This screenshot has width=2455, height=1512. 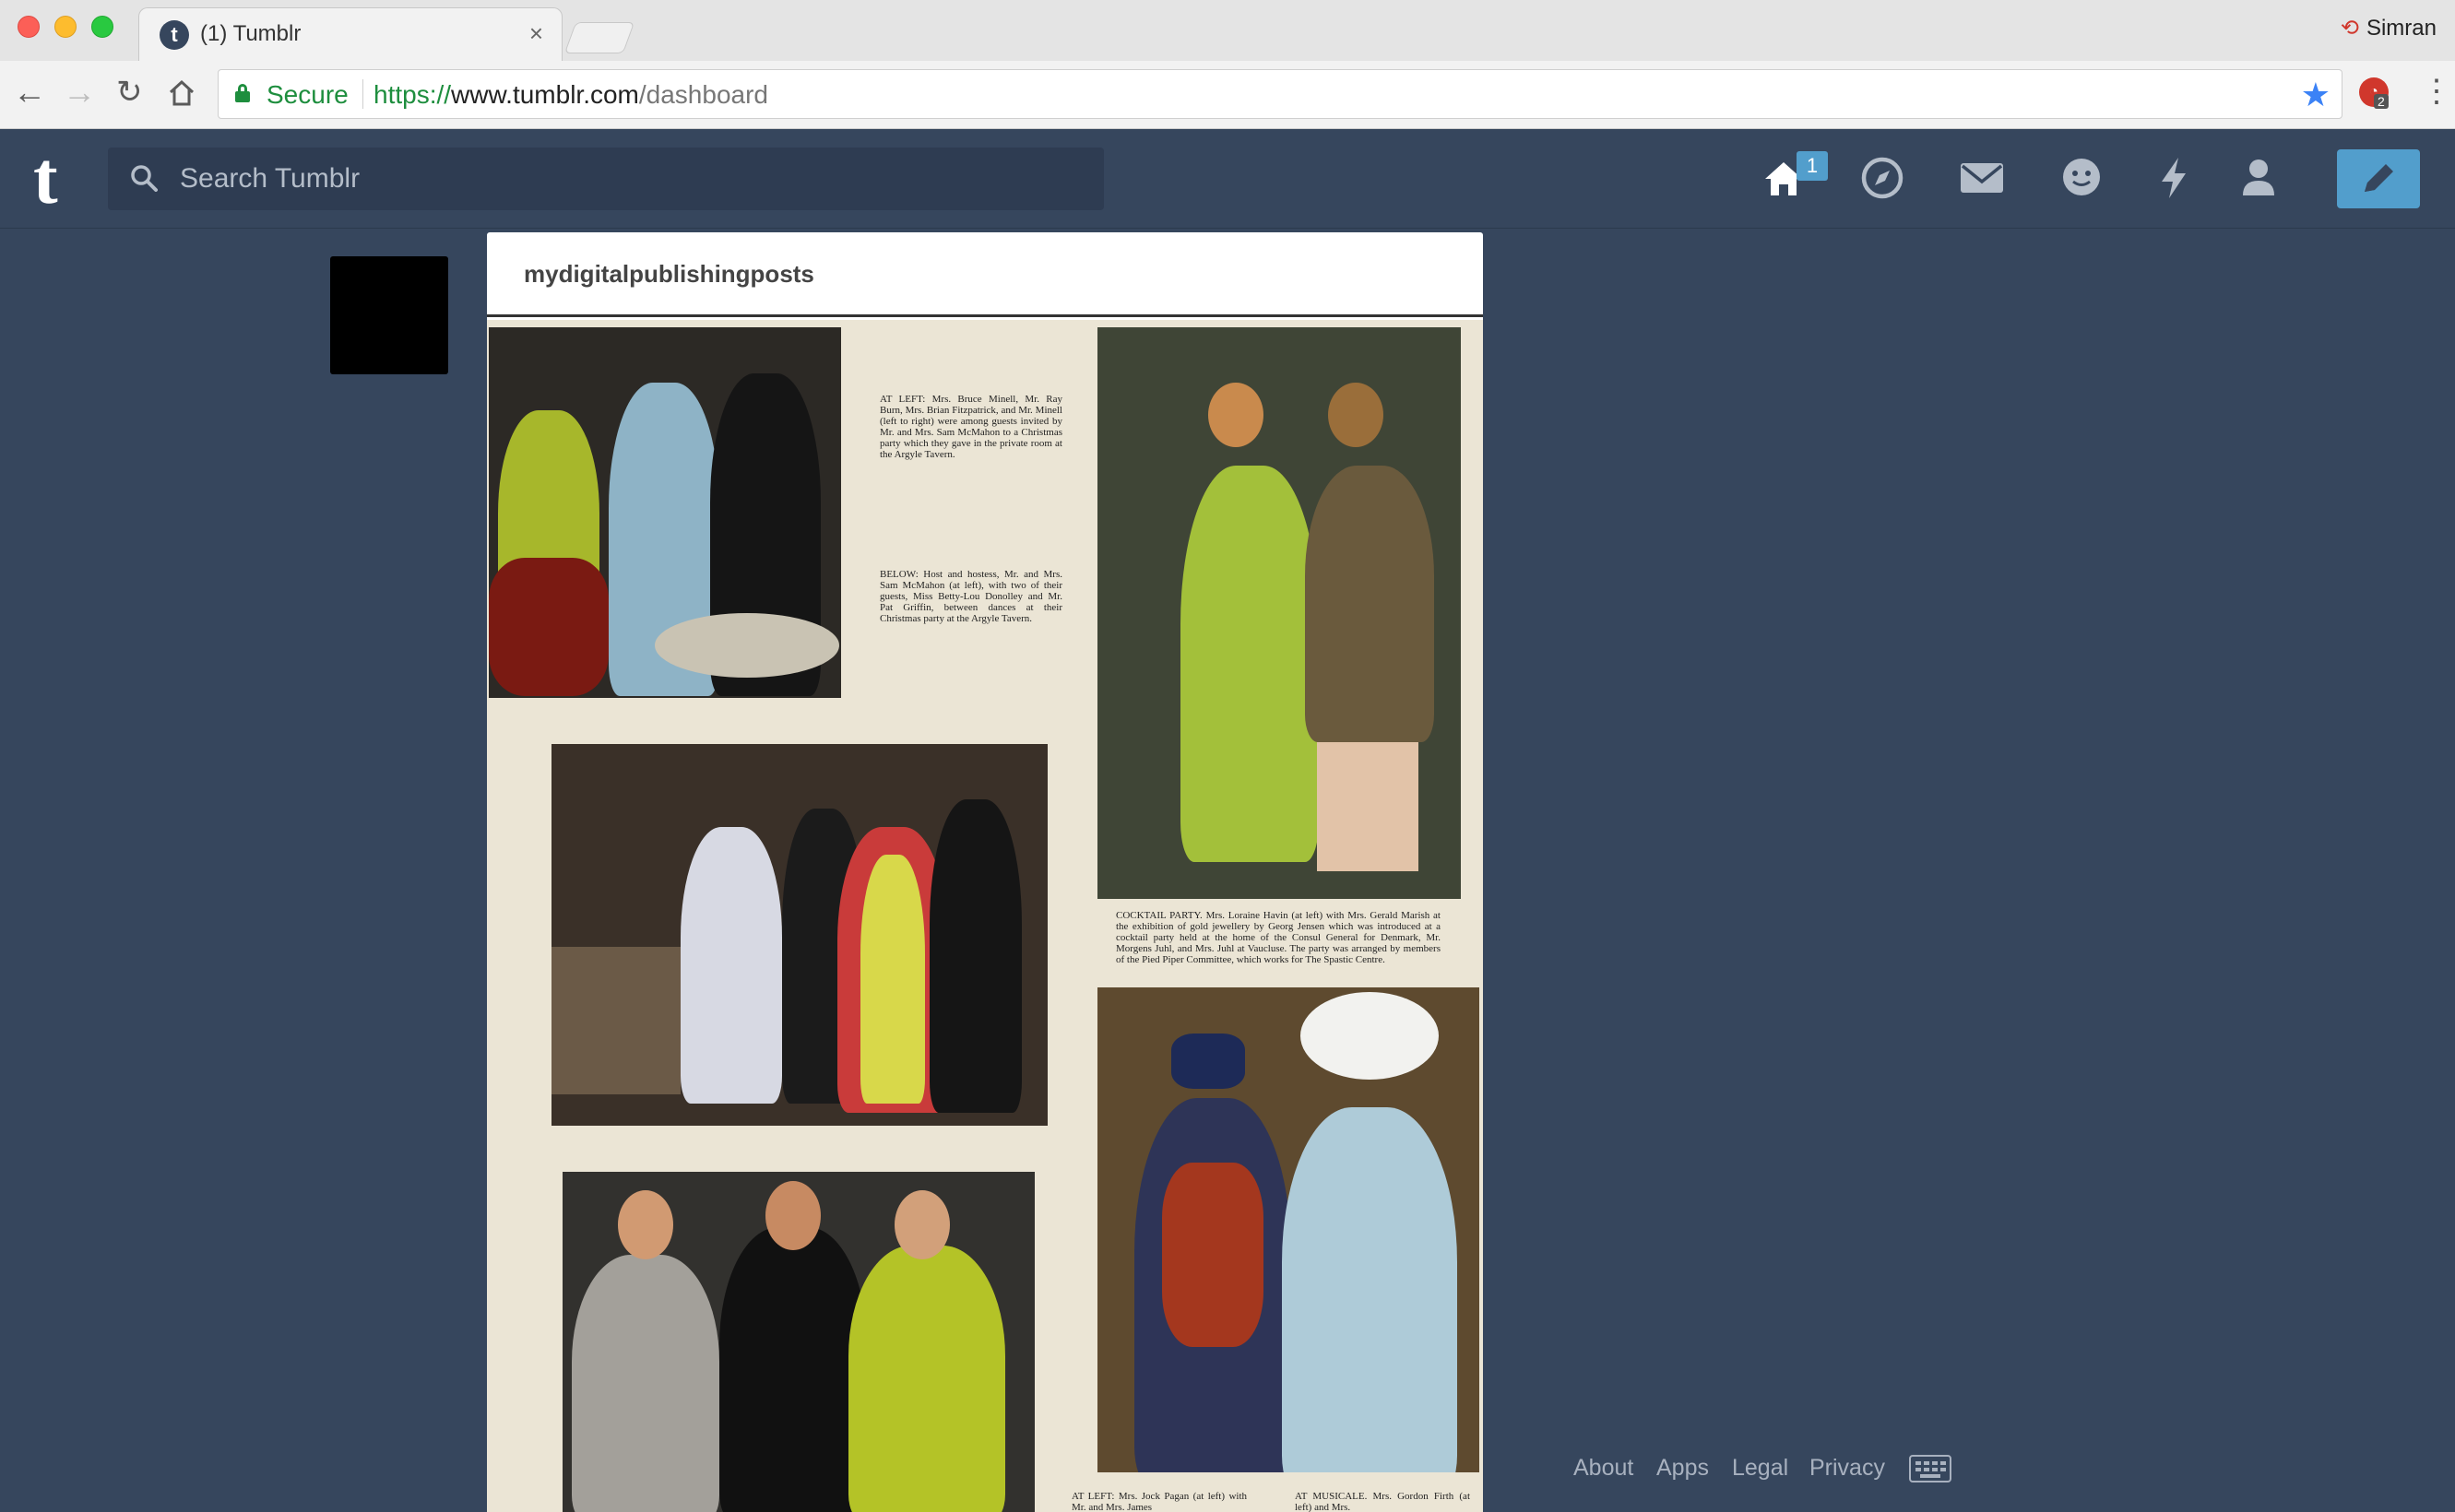 I want to click on search-bar, so click(x=606, y=179).